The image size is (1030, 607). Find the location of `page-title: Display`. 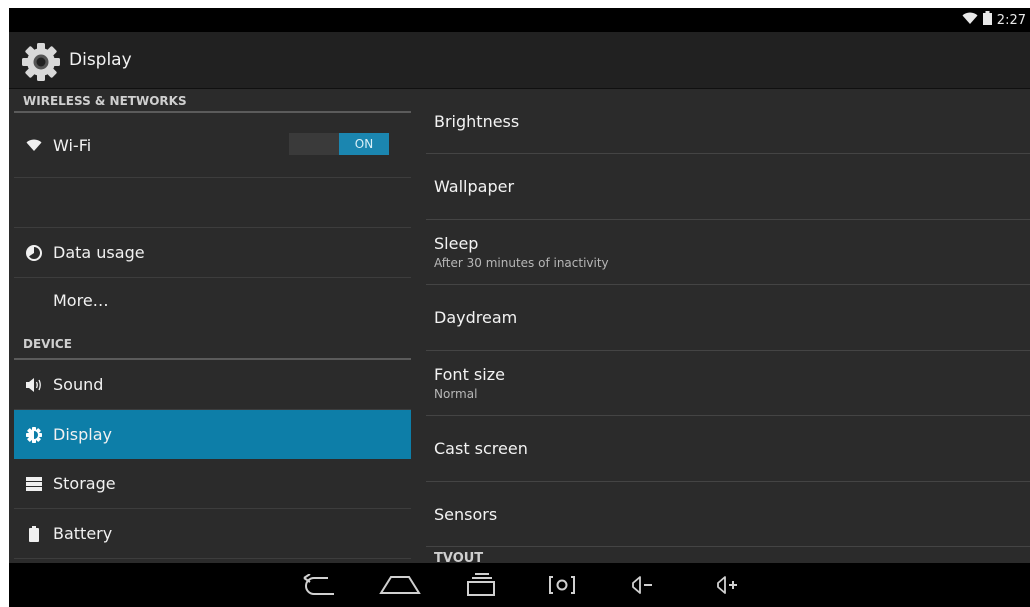

page-title: Display is located at coordinates (100, 60).